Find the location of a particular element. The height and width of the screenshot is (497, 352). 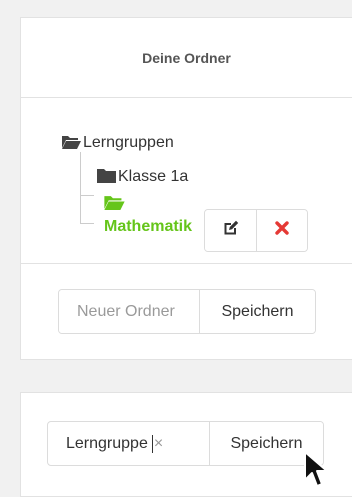

delete-button is located at coordinates (281, 230).